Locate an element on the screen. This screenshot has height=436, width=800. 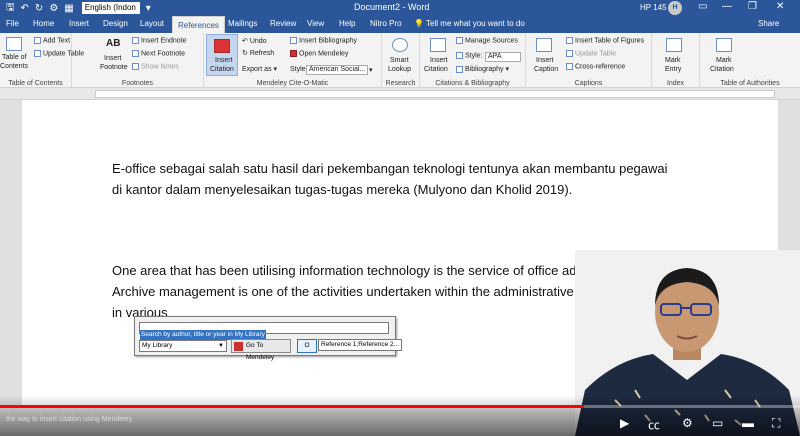
chevron-down-icon: ▾ is located at coordinates (371, 70).